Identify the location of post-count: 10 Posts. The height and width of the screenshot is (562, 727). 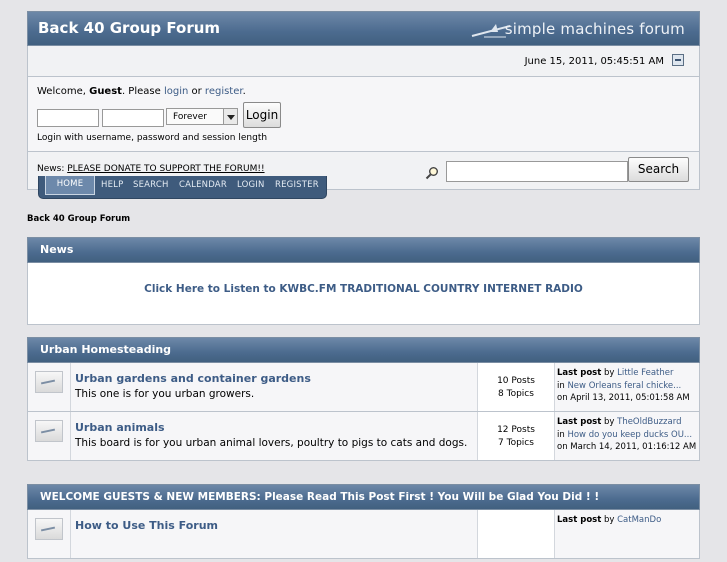
(516, 381).